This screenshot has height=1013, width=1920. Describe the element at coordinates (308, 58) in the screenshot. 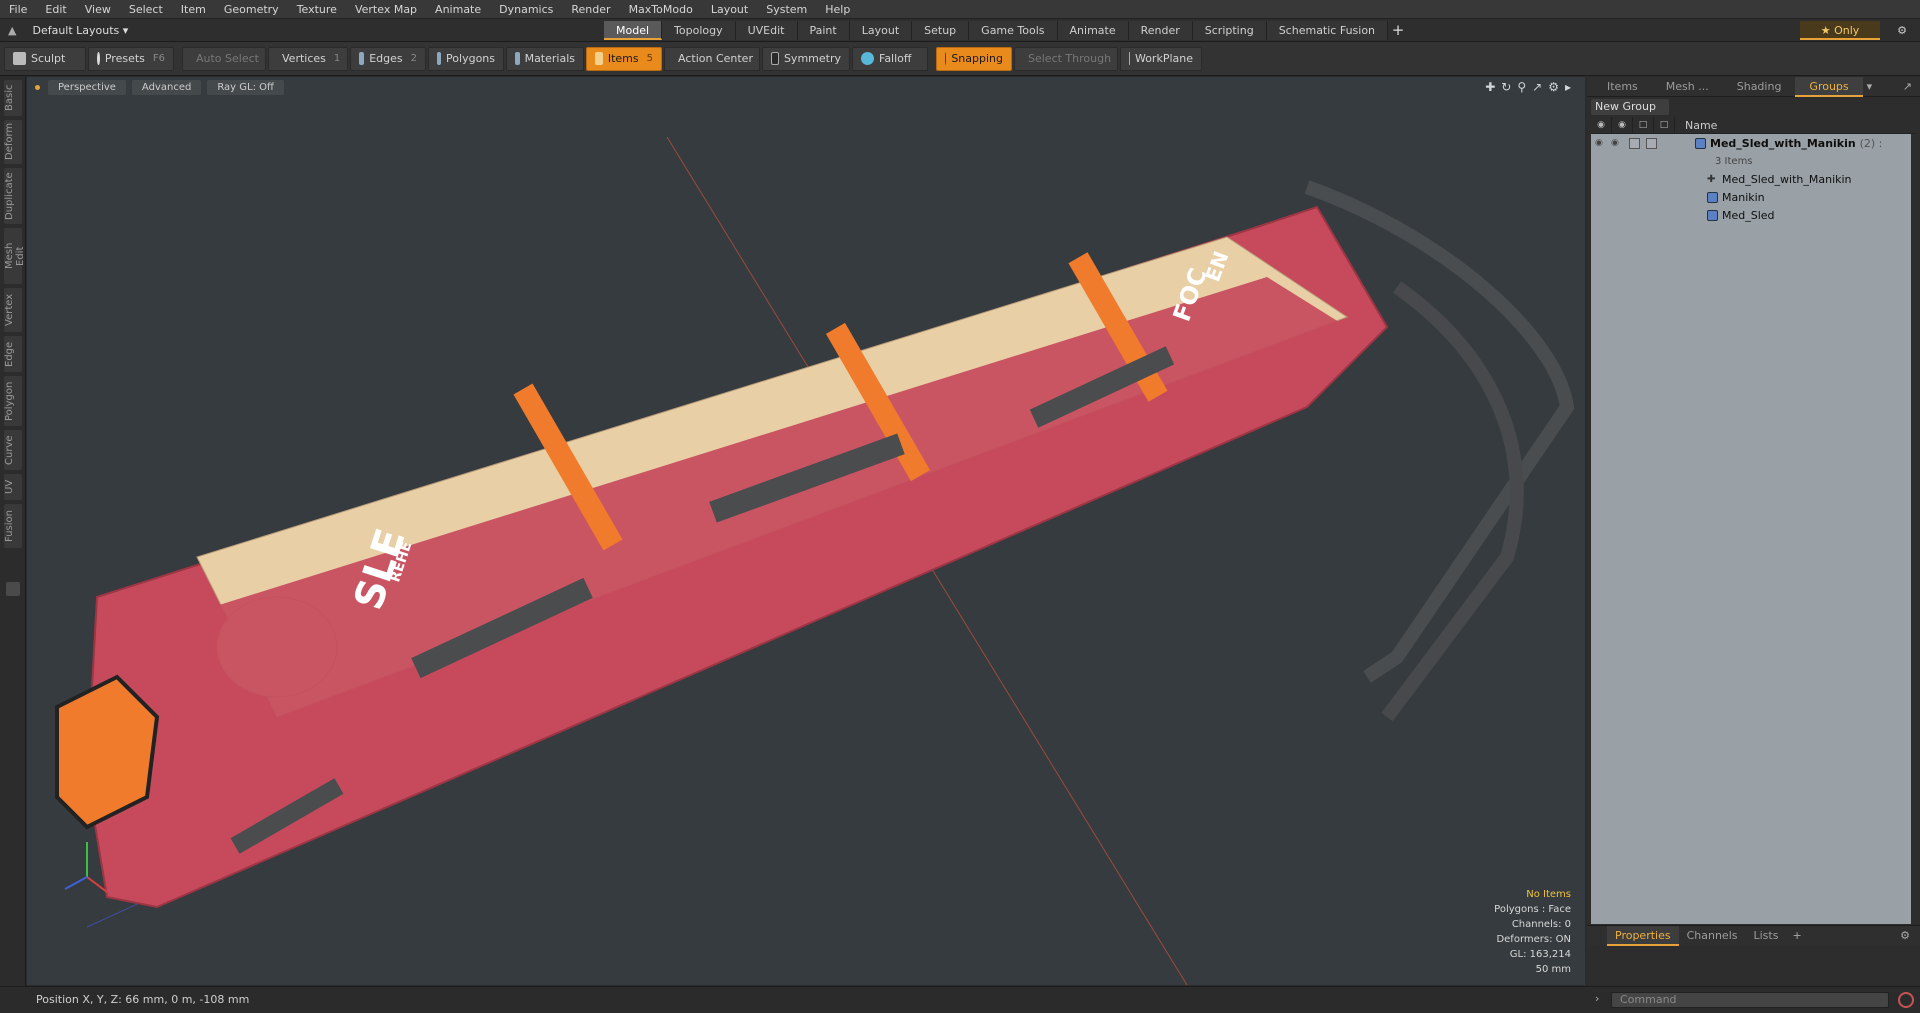

I see `vertices-button: Vertices 1` at that location.